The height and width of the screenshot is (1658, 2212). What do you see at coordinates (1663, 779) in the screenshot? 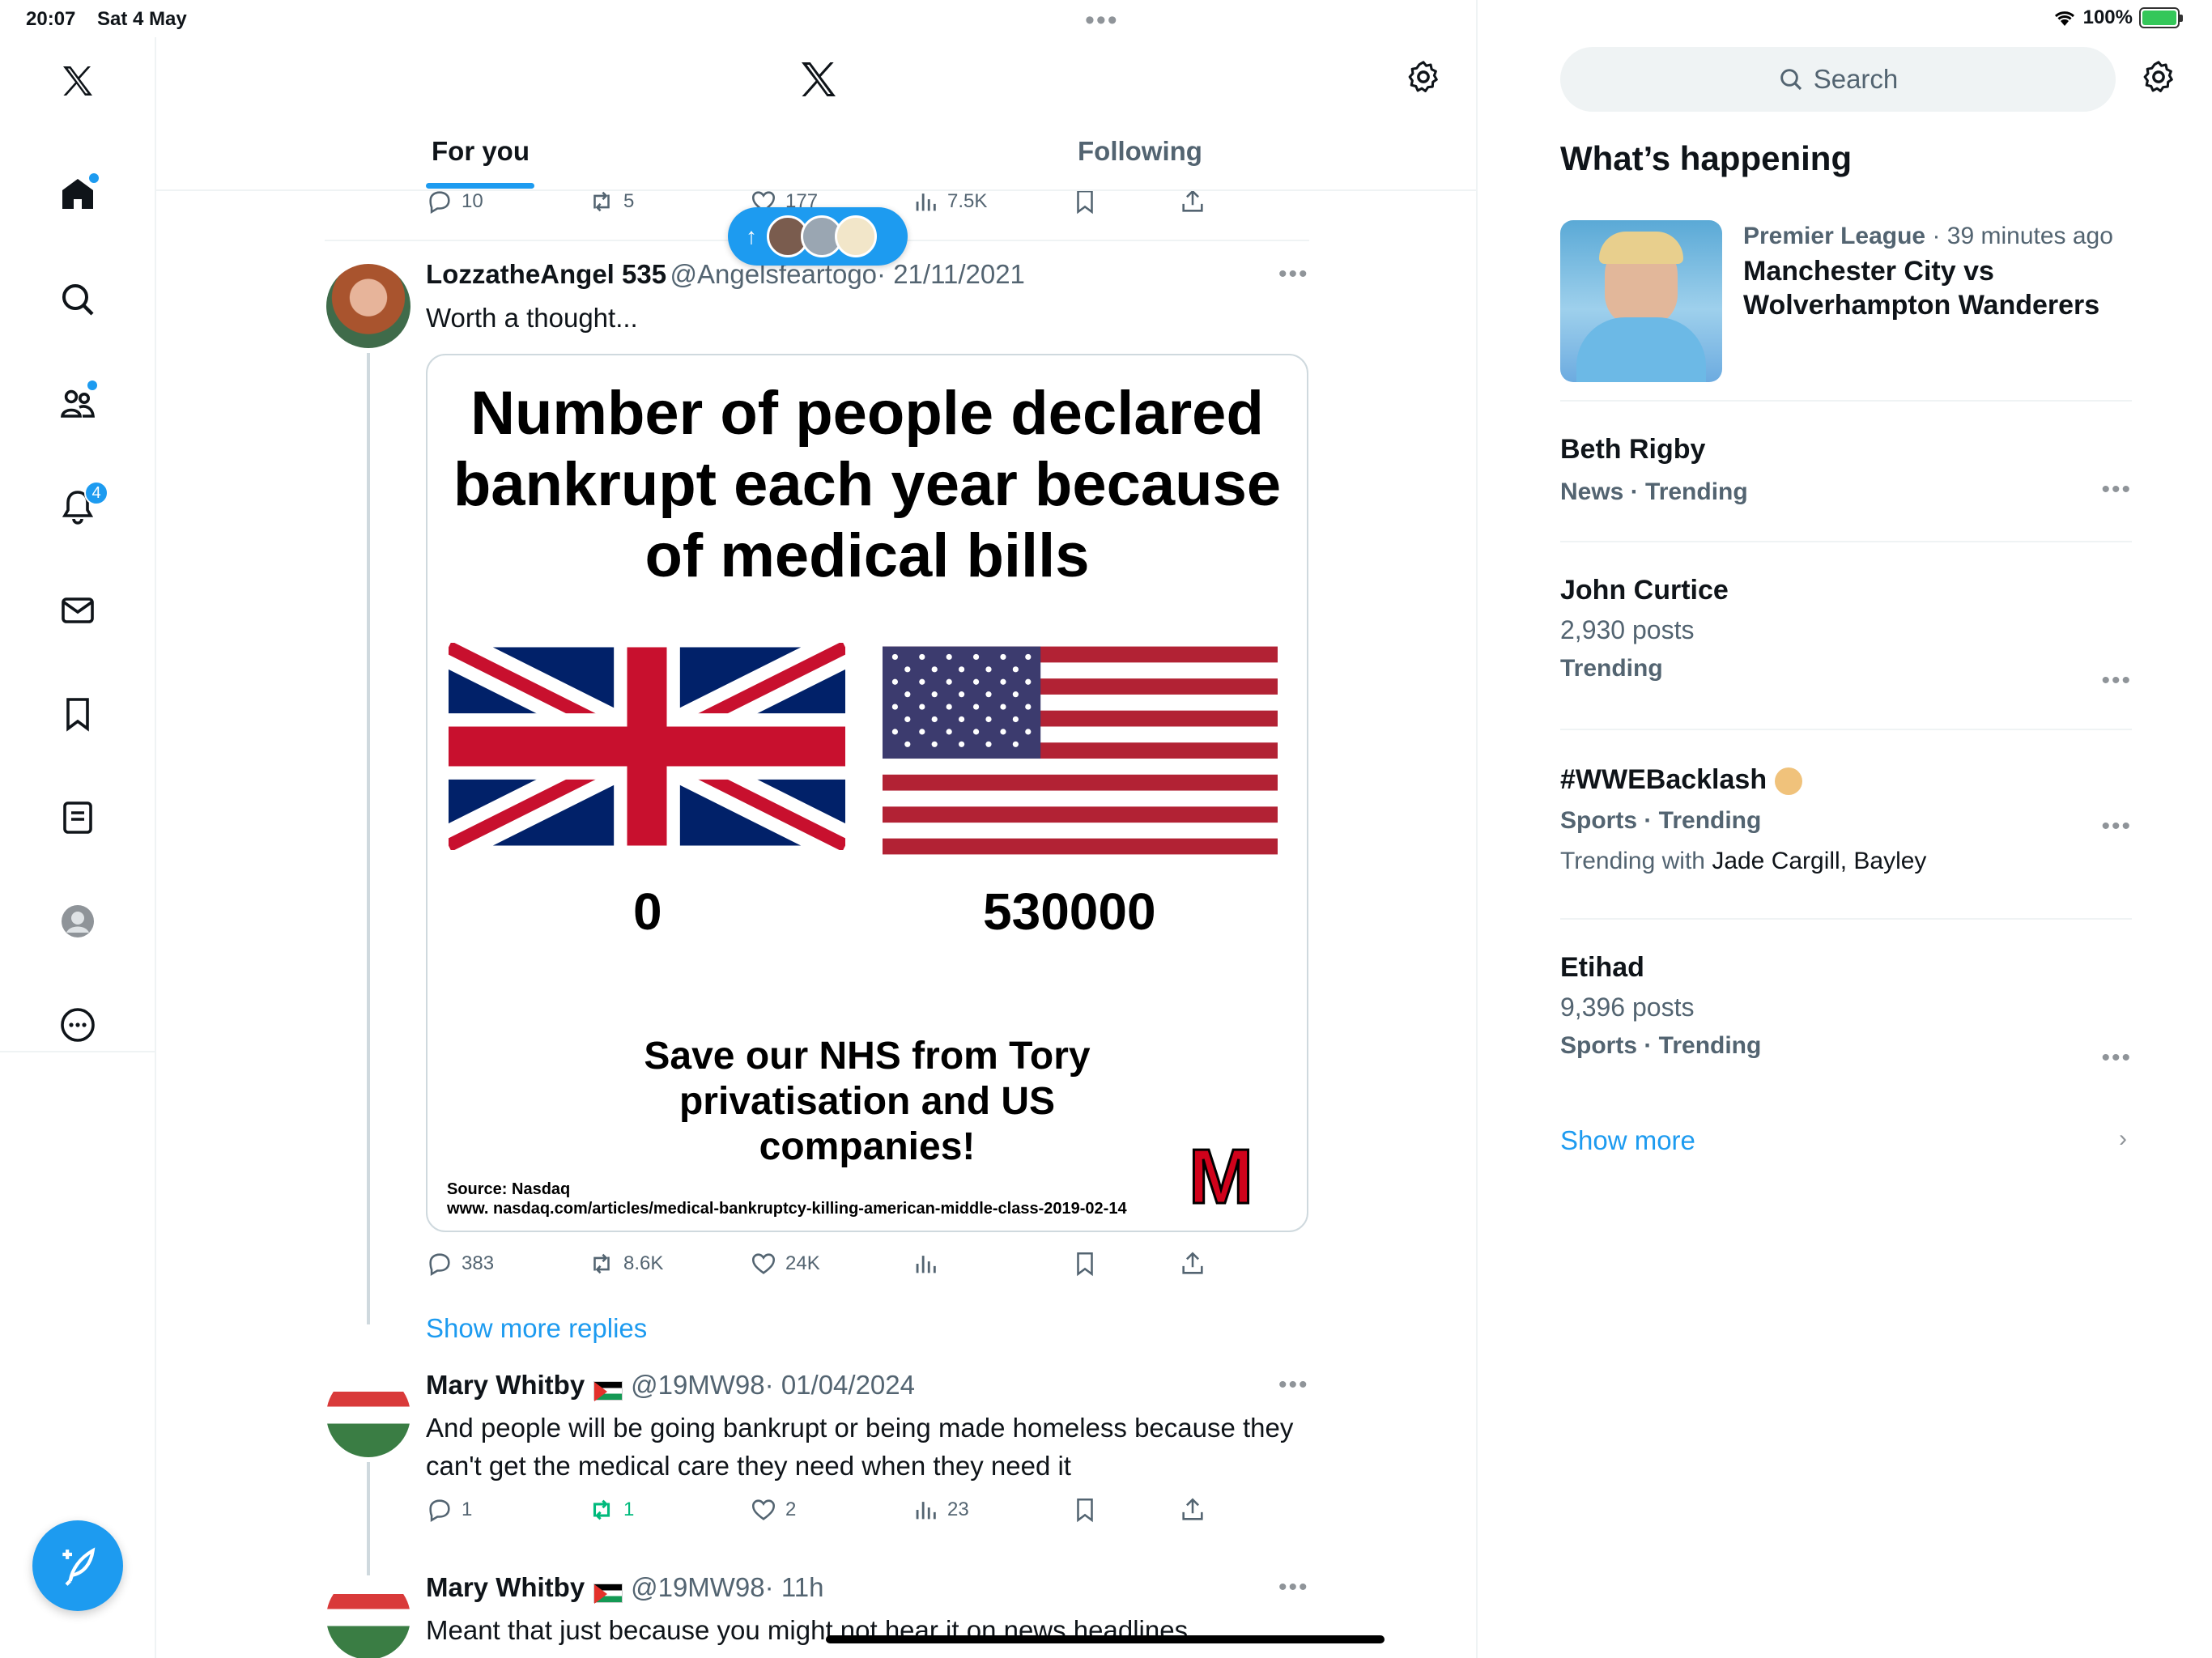
I see `trend-title: #WWEBacklash` at bounding box center [1663, 779].